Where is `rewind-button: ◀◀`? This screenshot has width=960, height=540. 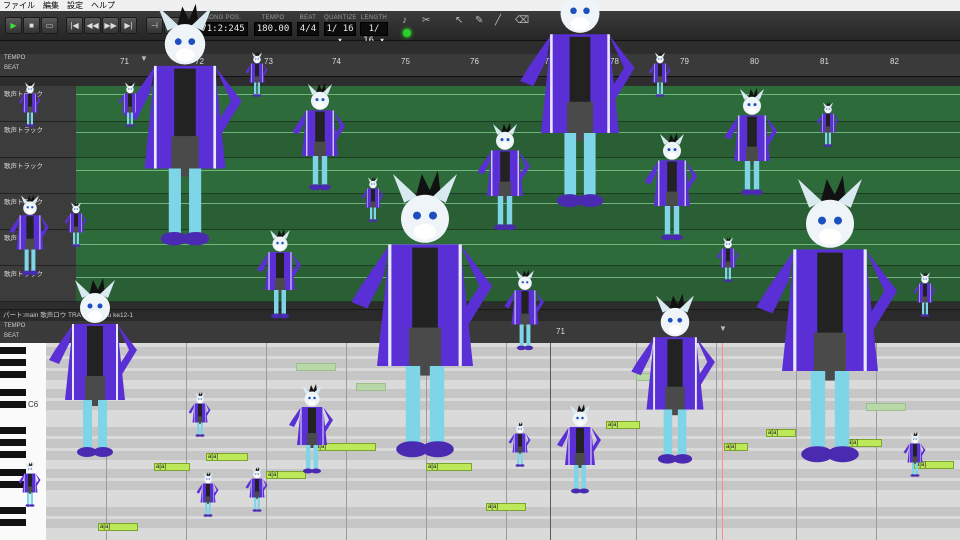
rewind-button: ◀◀ is located at coordinates (92, 25).